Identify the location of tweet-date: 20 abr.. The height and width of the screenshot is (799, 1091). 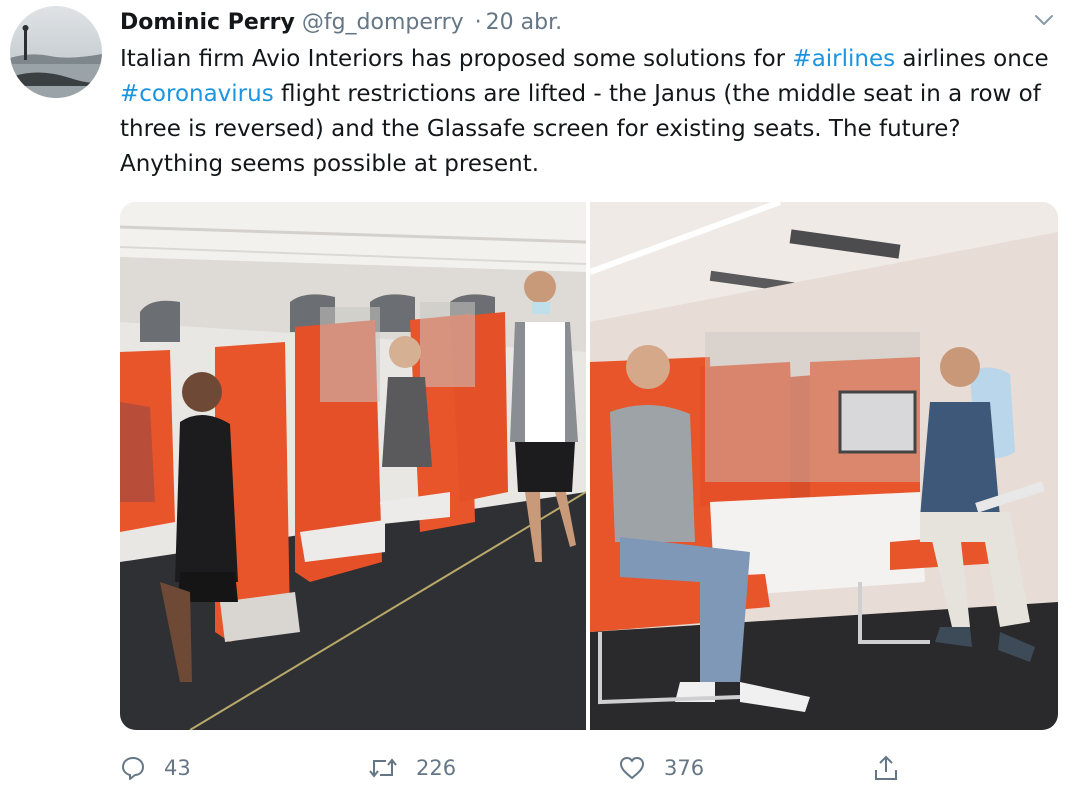
(524, 22).